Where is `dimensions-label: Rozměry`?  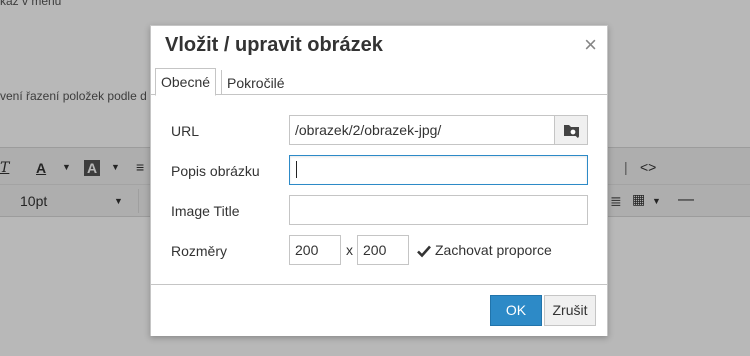
dimensions-label: Rozměry is located at coordinates (199, 251).